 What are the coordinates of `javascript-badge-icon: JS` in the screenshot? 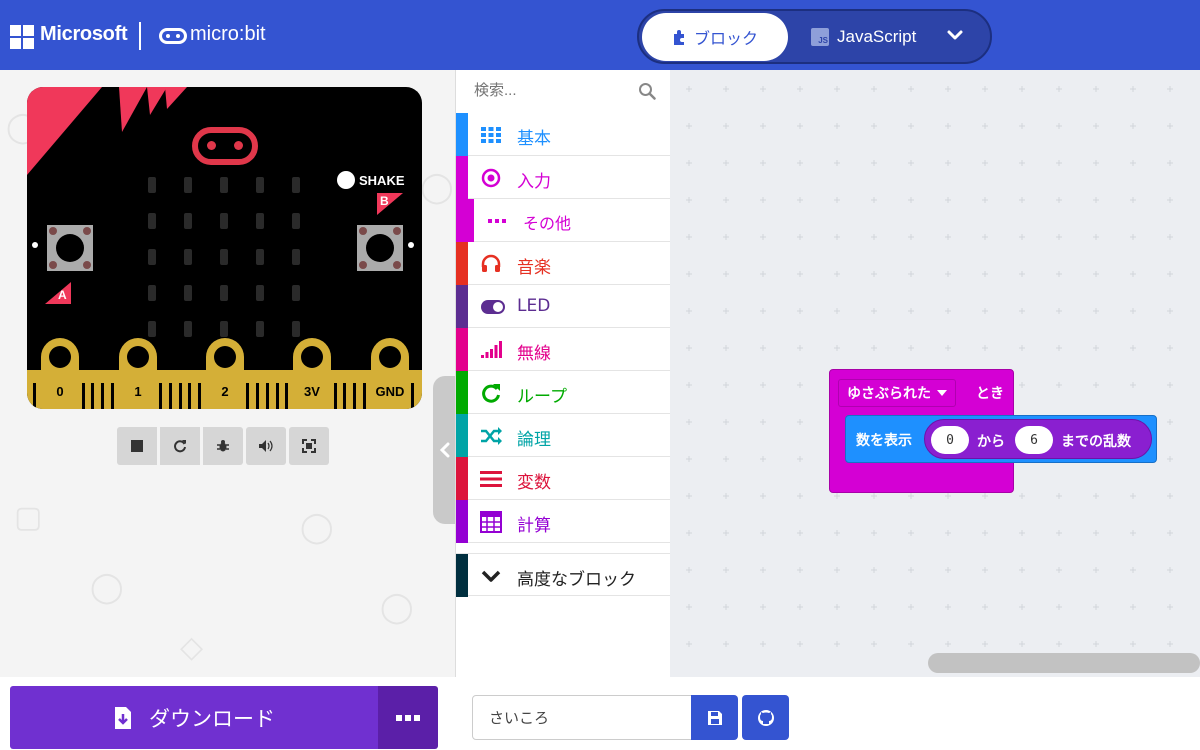 It's located at (820, 37).